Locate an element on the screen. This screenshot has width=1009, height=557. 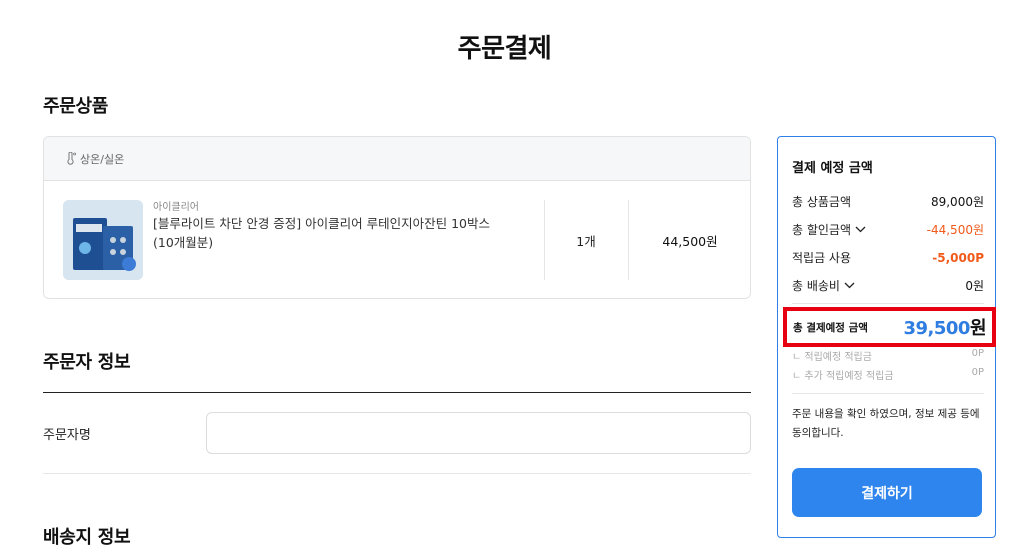
section-title-shipping-info: 배송지 정보 is located at coordinates (87, 537).